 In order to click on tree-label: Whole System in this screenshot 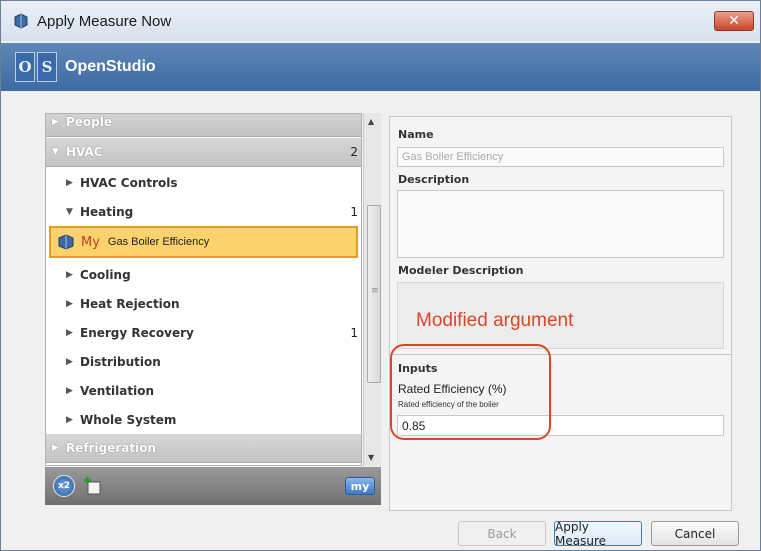, I will do `click(128, 419)`.